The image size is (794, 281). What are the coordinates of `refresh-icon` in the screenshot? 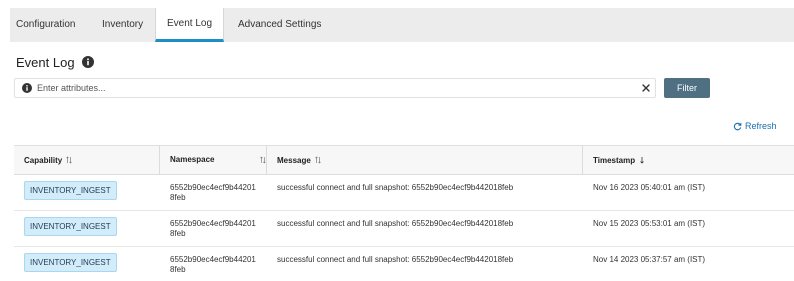 It's located at (737, 126).